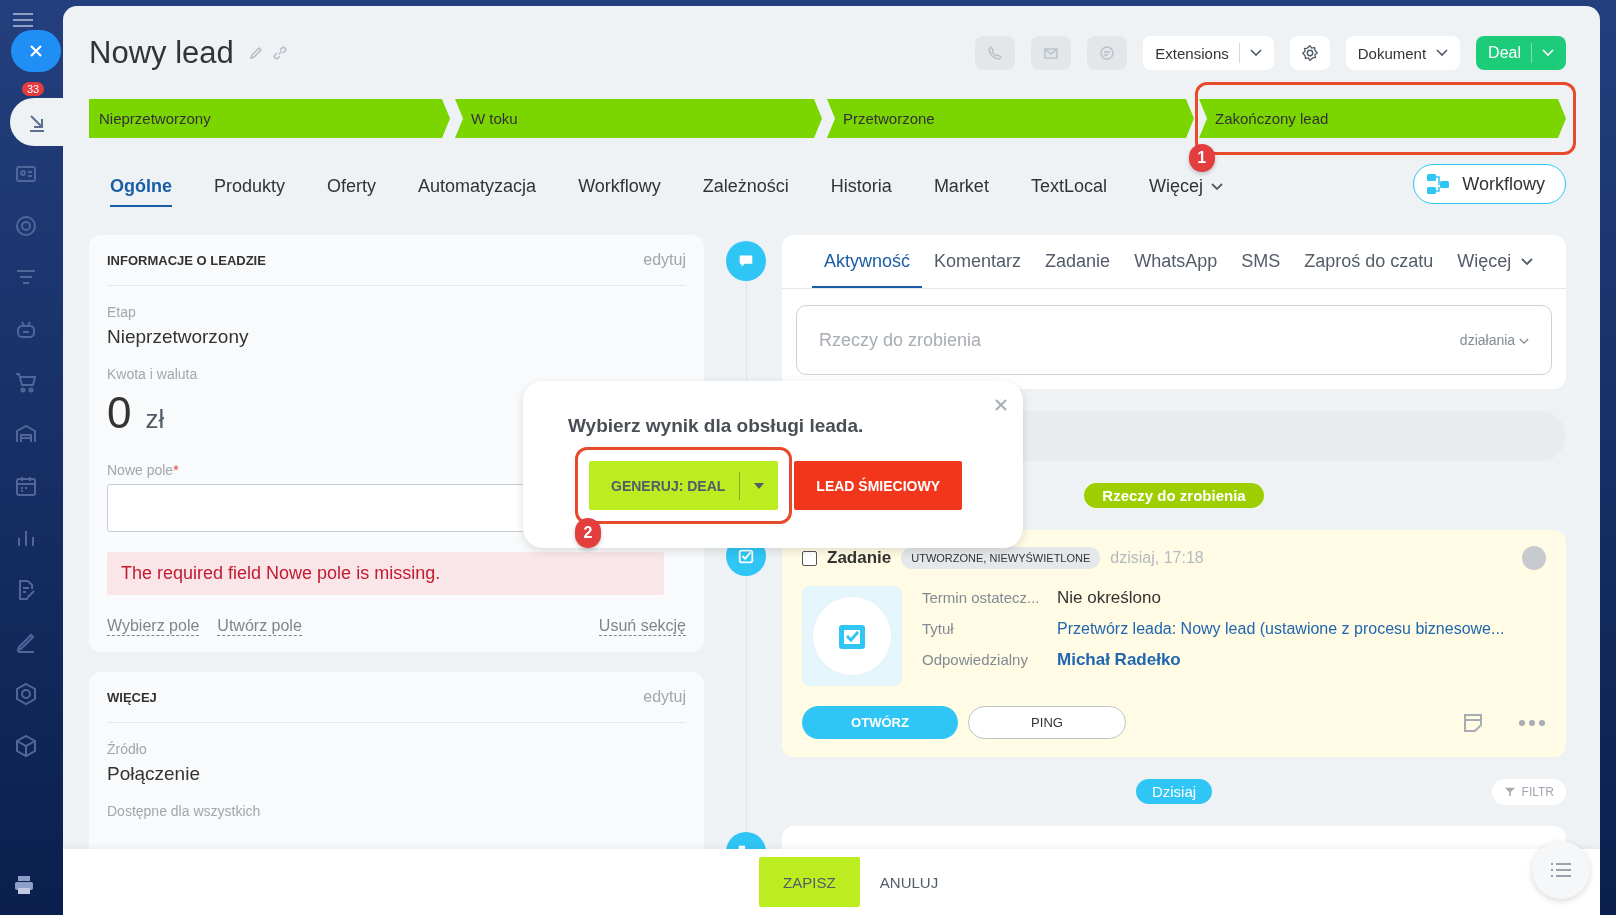 This screenshot has width=1616, height=915. Describe the element at coordinates (978, 261) in the screenshot. I see `activity-tab: Komentarz` at that location.